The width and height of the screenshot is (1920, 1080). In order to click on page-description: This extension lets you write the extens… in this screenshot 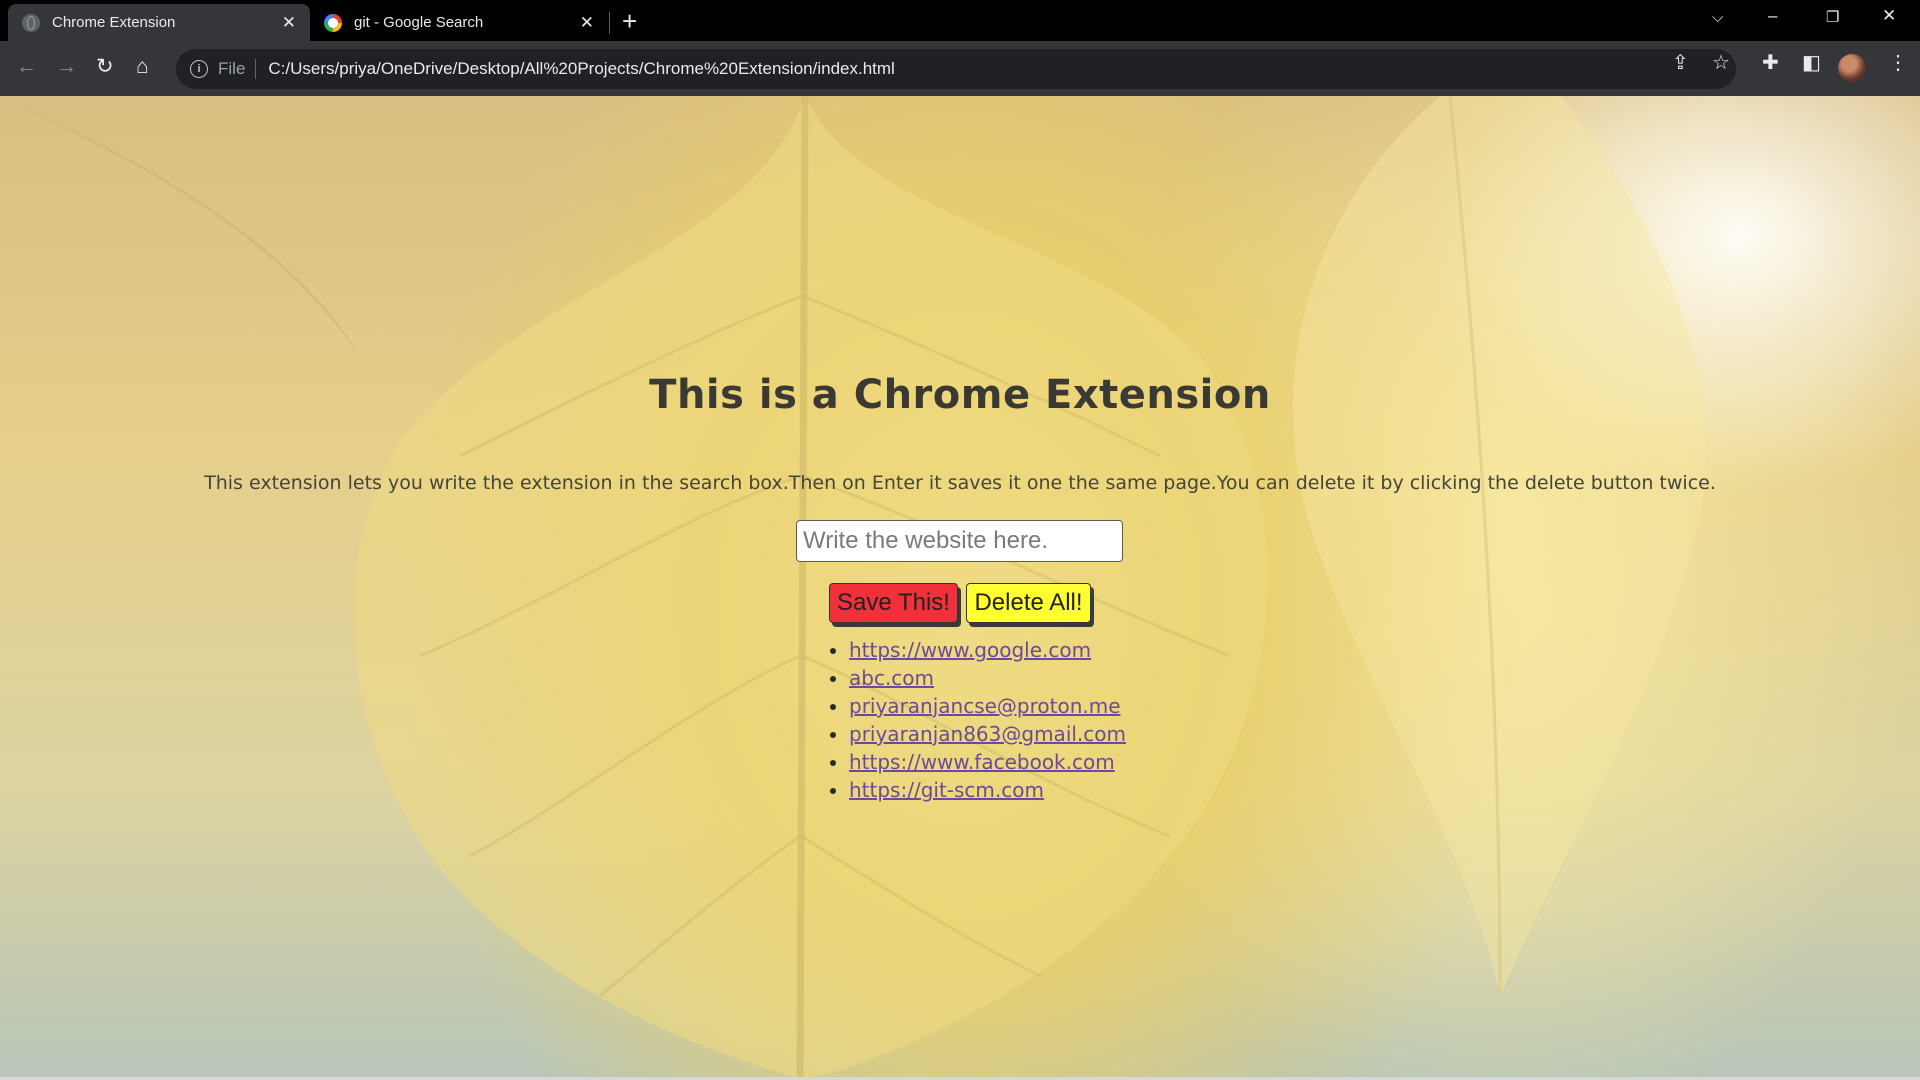, I will do `click(960, 483)`.